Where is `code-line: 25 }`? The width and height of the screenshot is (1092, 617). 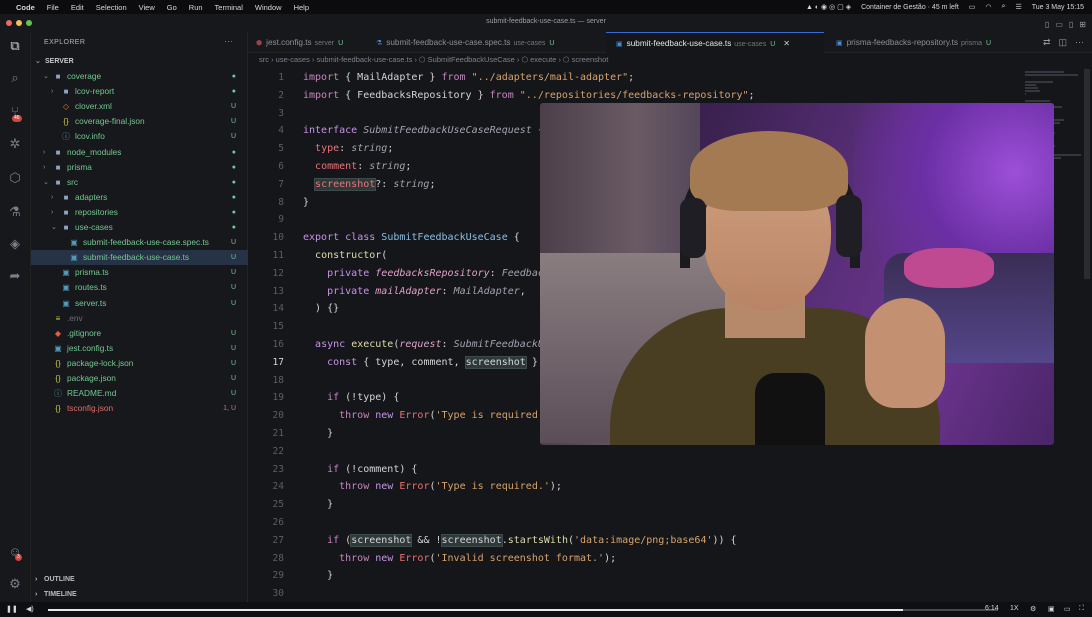 code-line: 25 } is located at coordinates (635, 505).